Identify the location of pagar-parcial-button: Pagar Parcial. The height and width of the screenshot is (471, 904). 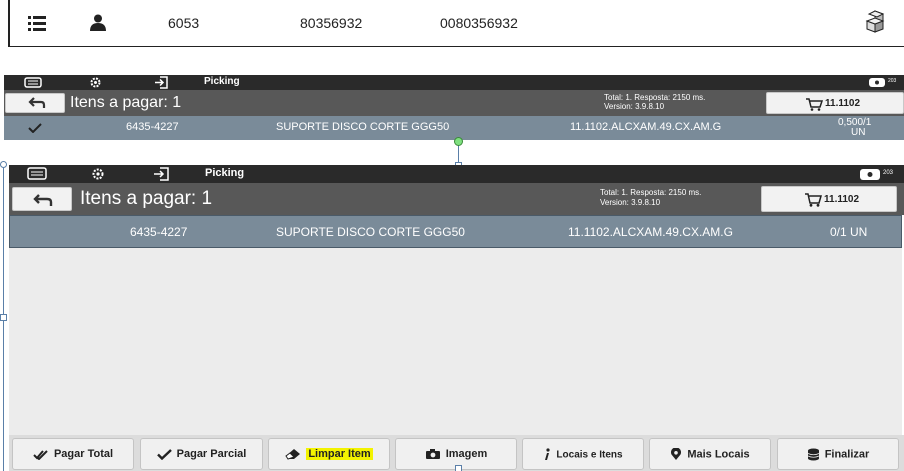
(201, 454).